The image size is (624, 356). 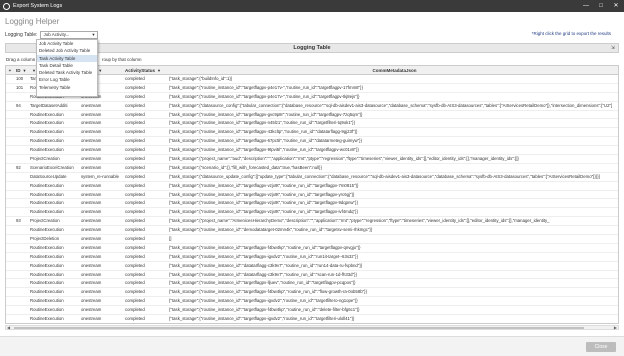 What do you see at coordinates (392, 70) in the screenshot?
I see `column-header-json: CommMetadataJson` at bounding box center [392, 70].